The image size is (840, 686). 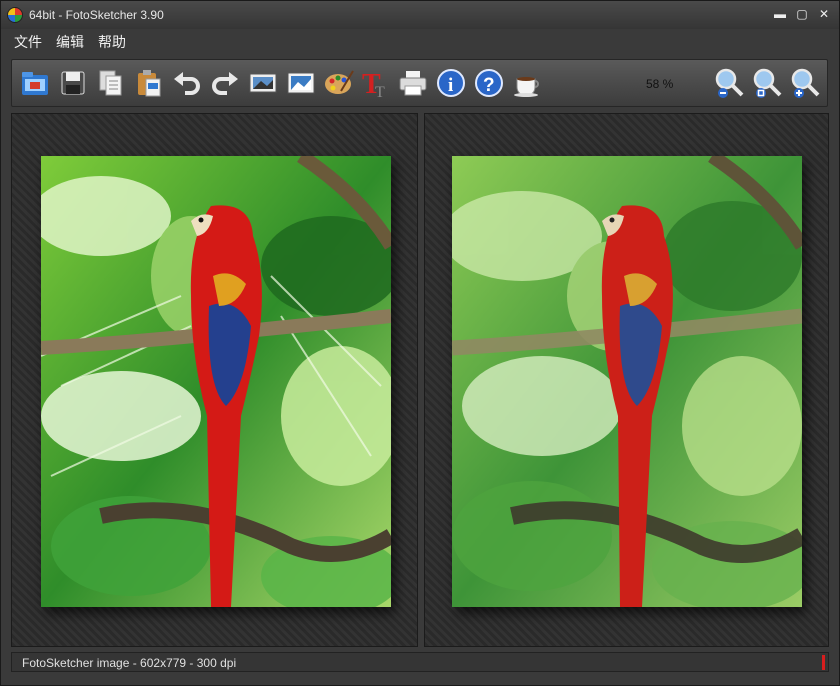 I want to click on zoom-out-icon, so click(x=729, y=83).